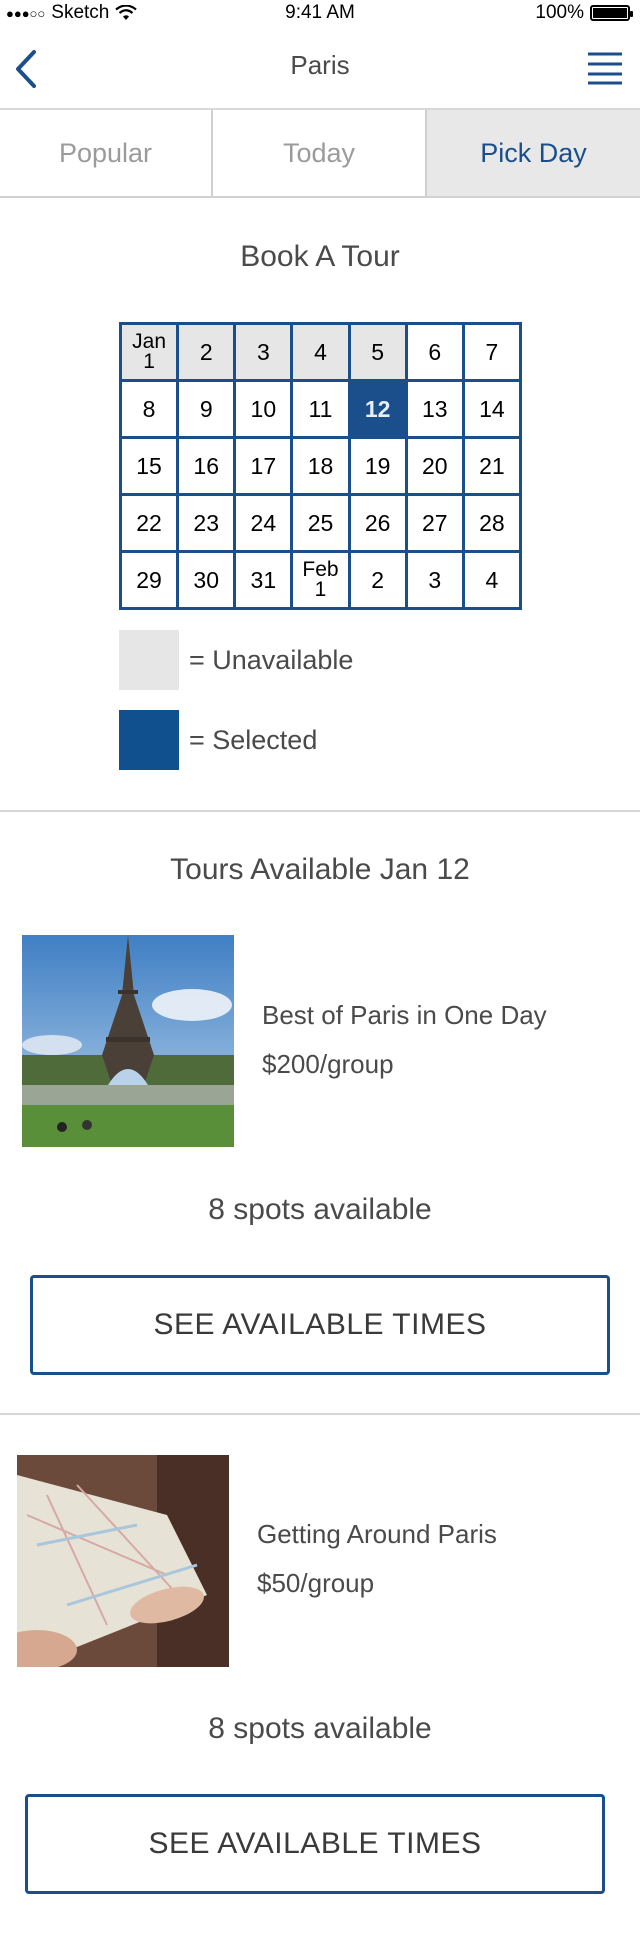  I want to click on tab-bar: Popular Today Pick Day, so click(320, 154).